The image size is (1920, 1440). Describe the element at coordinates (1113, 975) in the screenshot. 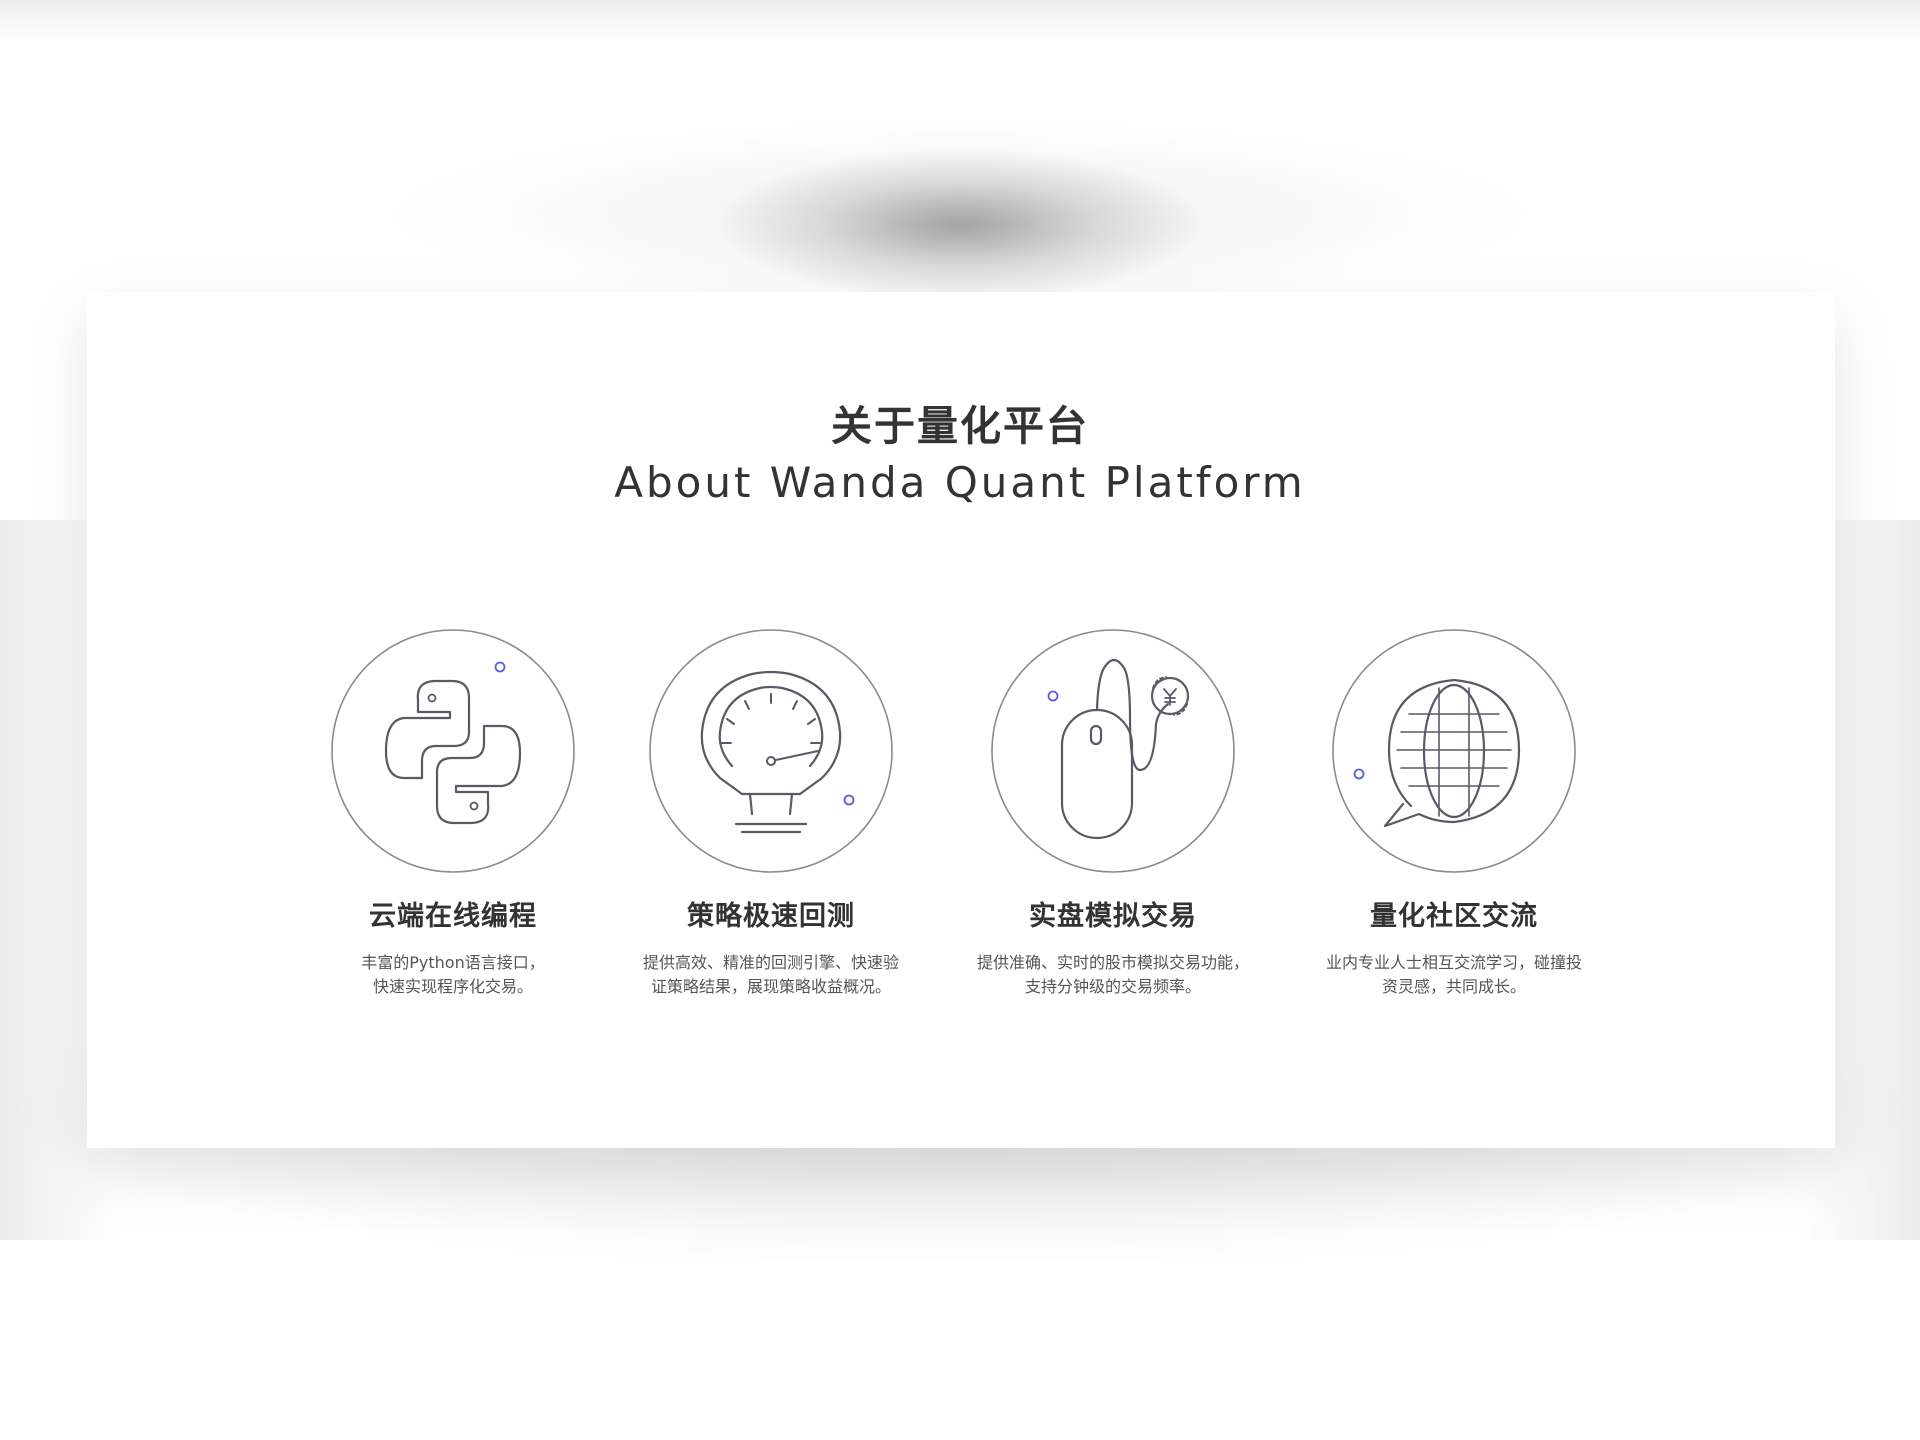

I see `feature-description: 提供准确、实时的股市模拟交易功能， 支持分钟级的交易频率。` at that location.